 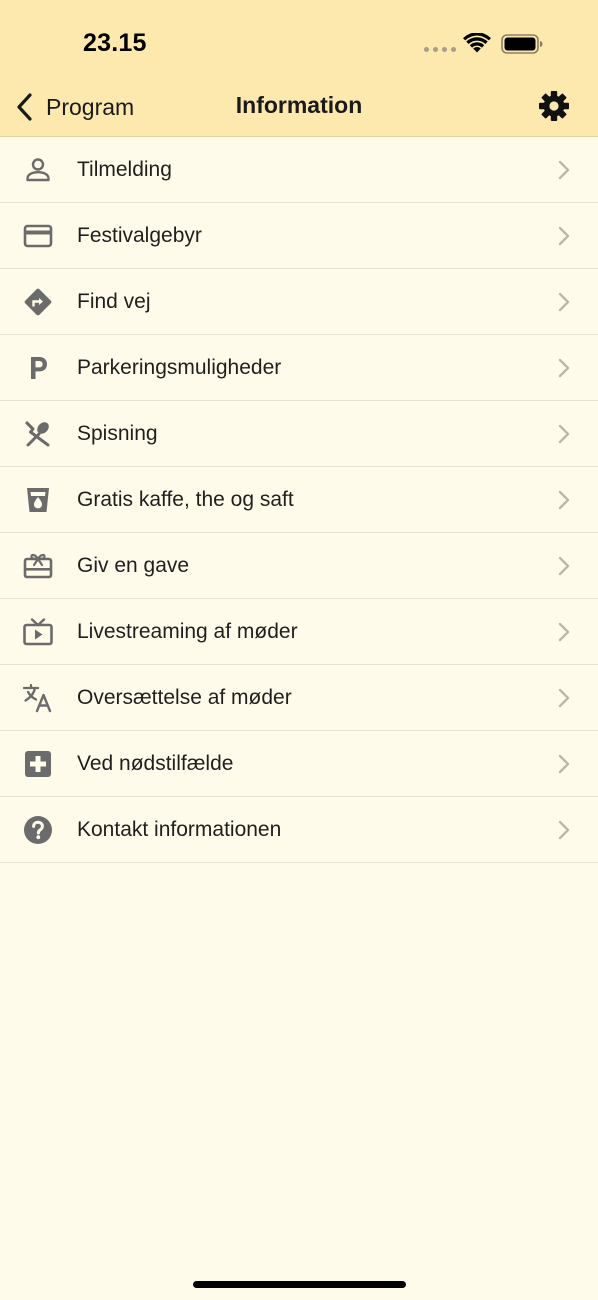 What do you see at coordinates (299, 302) in the screenshot?
I see `list-item-find-vej: Find vej` at bounding box center [299, 302].